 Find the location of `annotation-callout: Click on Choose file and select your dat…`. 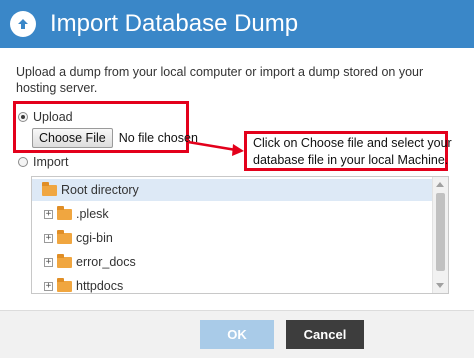

annotation-callout: Click on Choose file and select your dat… is located at coordinates (348, 151).